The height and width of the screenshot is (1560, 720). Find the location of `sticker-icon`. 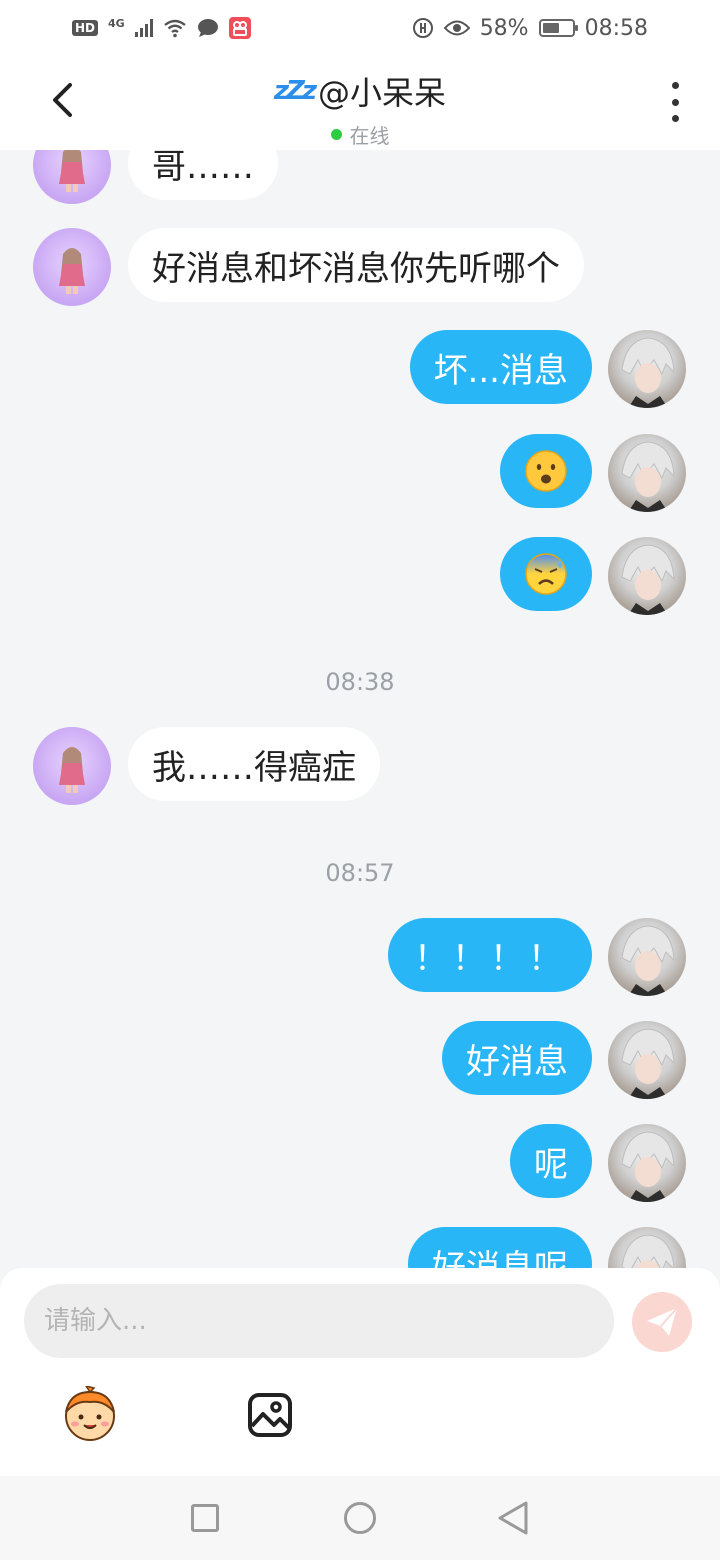

sticker-icon is located at coordinates (90, 1412).